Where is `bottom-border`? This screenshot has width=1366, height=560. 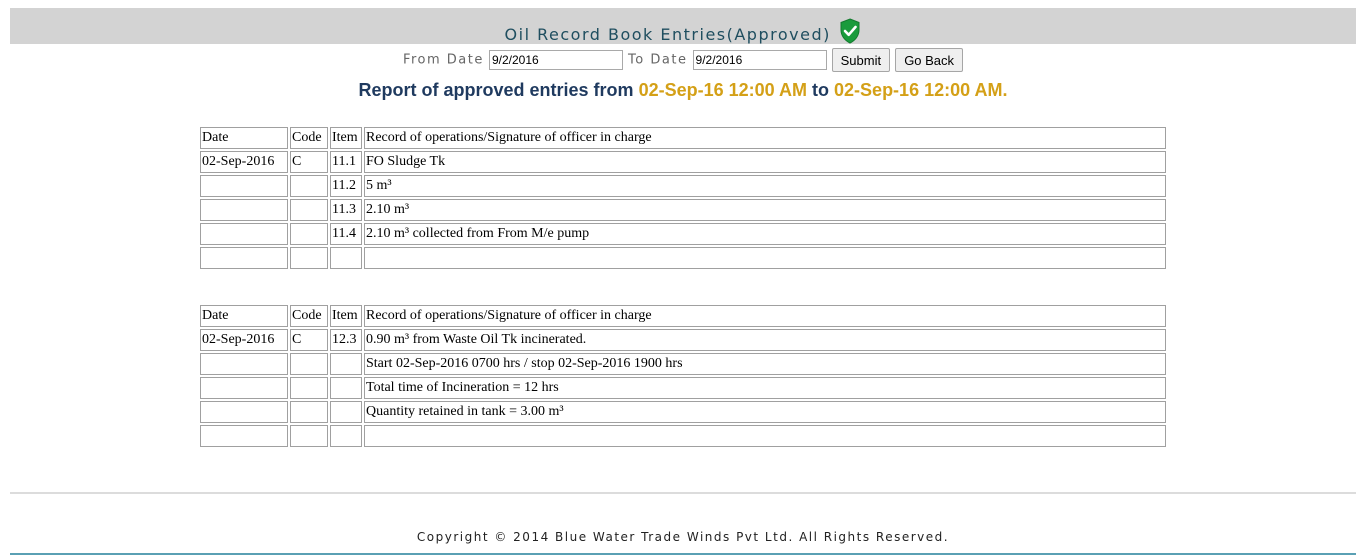 bottom-border is located at coordinates (683, 554).